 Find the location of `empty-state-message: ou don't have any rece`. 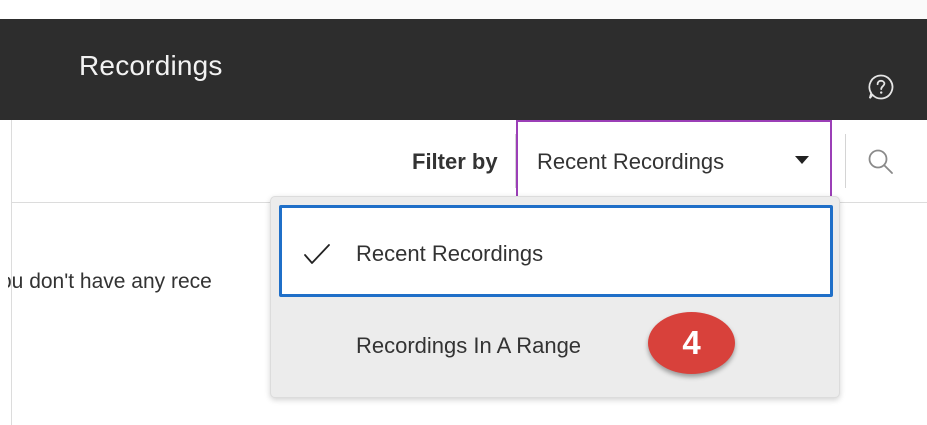

empty-state-message: ou don't have any rece is located at coordinates (110, 281).